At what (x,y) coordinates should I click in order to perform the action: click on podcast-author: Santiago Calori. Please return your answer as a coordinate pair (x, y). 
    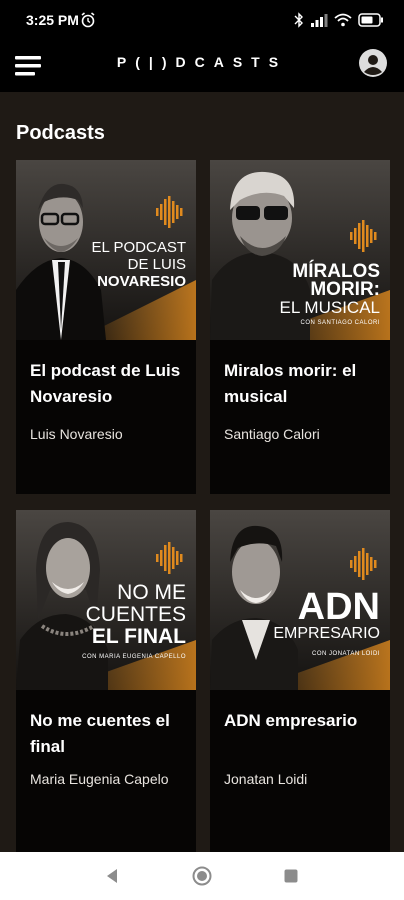
    Looking at the image, I should click on (272, 434).